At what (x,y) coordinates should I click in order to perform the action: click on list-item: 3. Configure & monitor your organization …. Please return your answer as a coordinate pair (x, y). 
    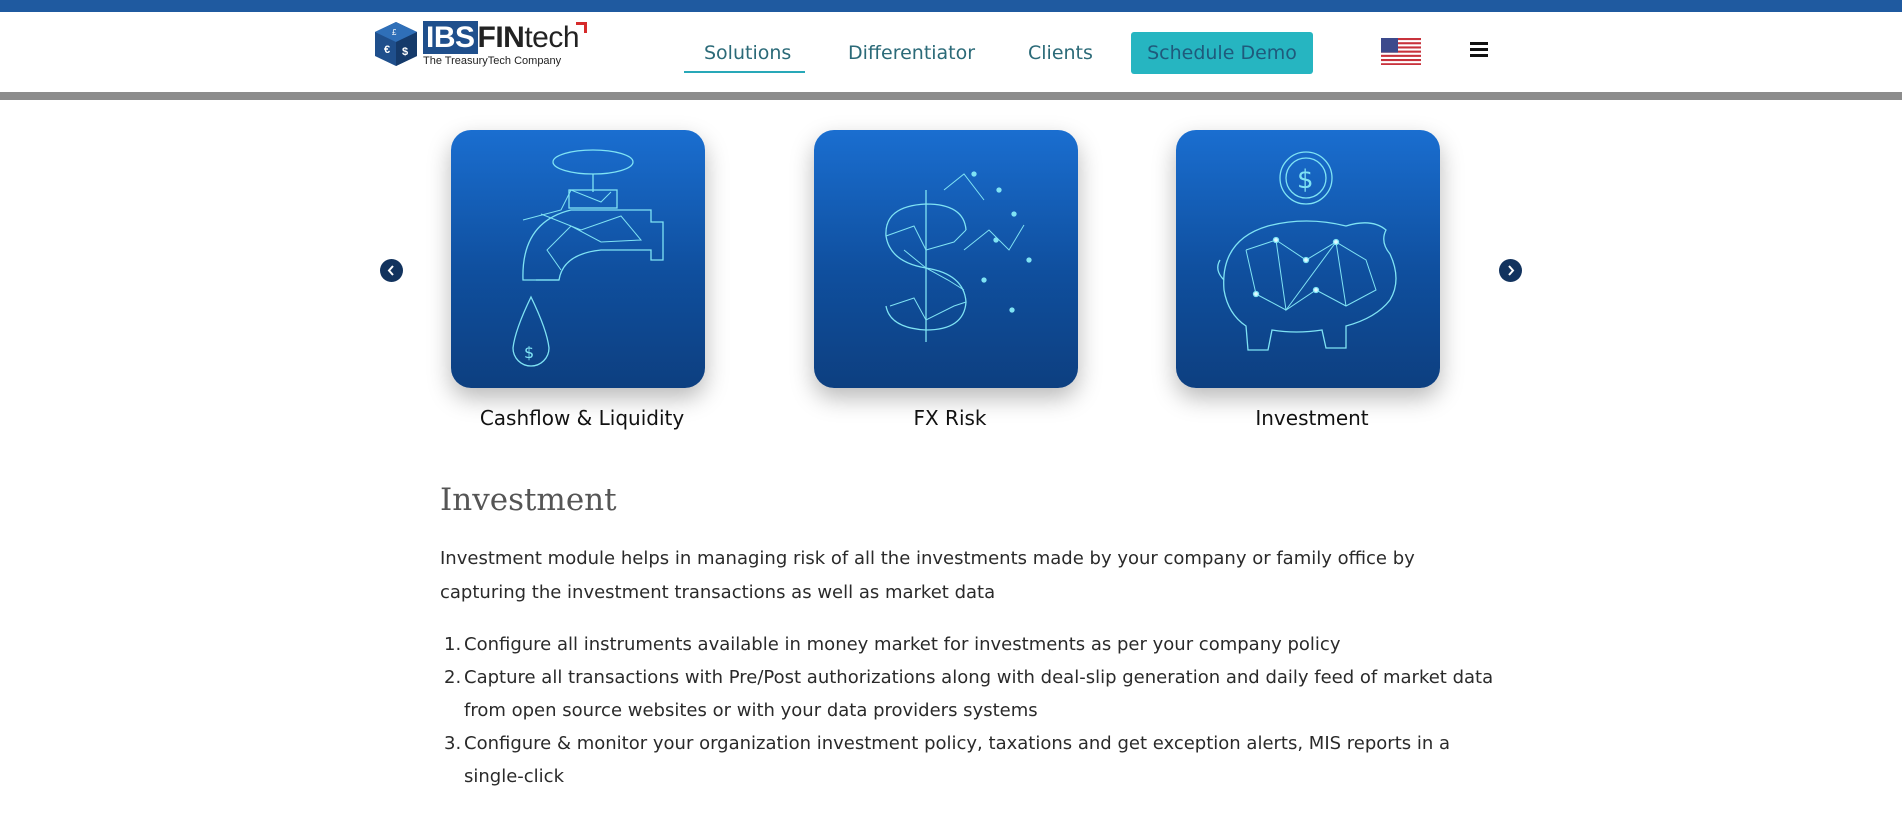
    Looking at the image, I should click on (970, 760).